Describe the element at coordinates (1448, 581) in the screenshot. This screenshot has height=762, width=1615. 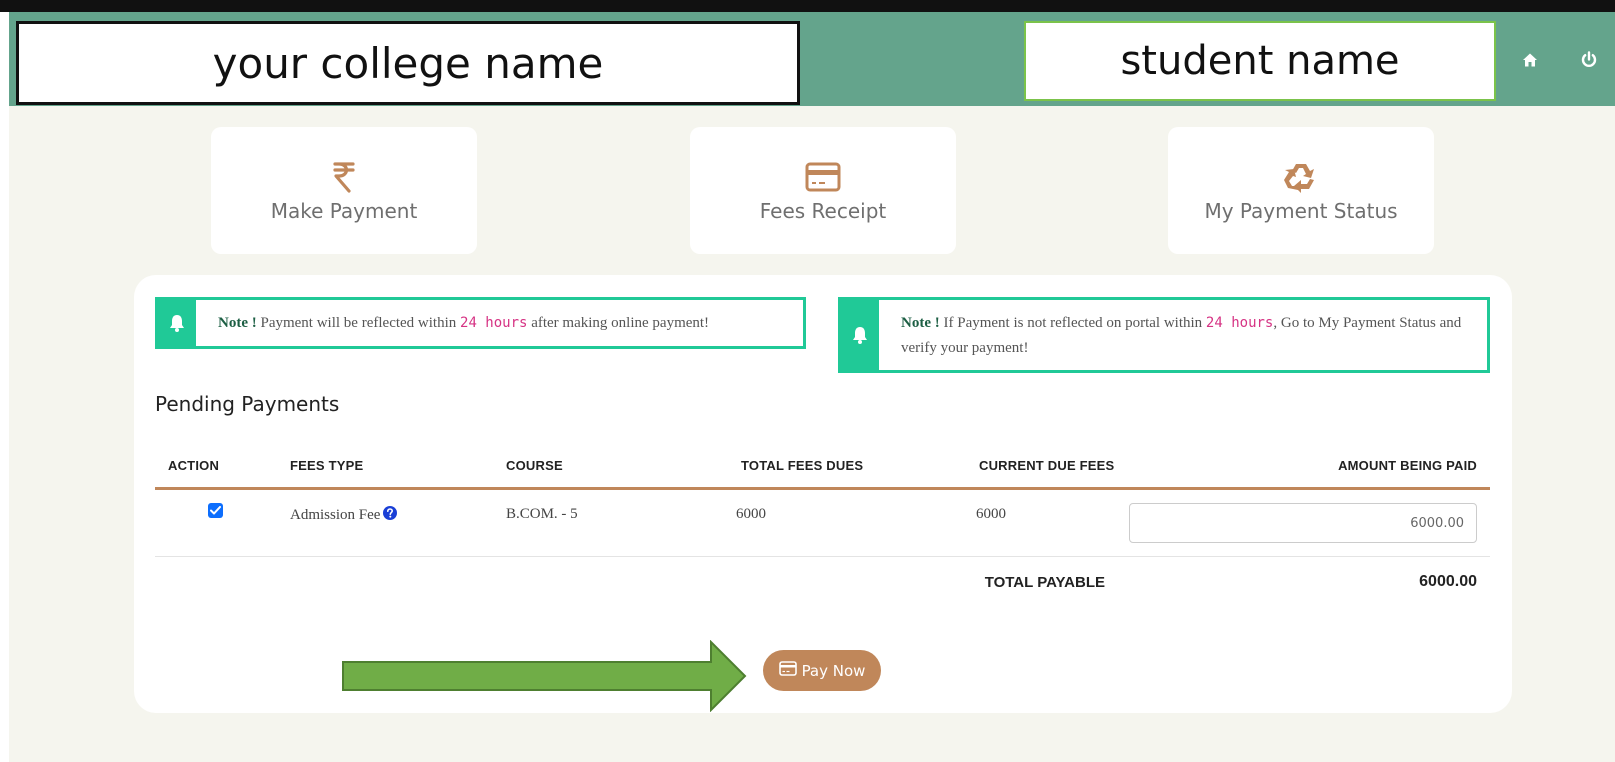
I see `total-payable-value: 6000.00` at that location.